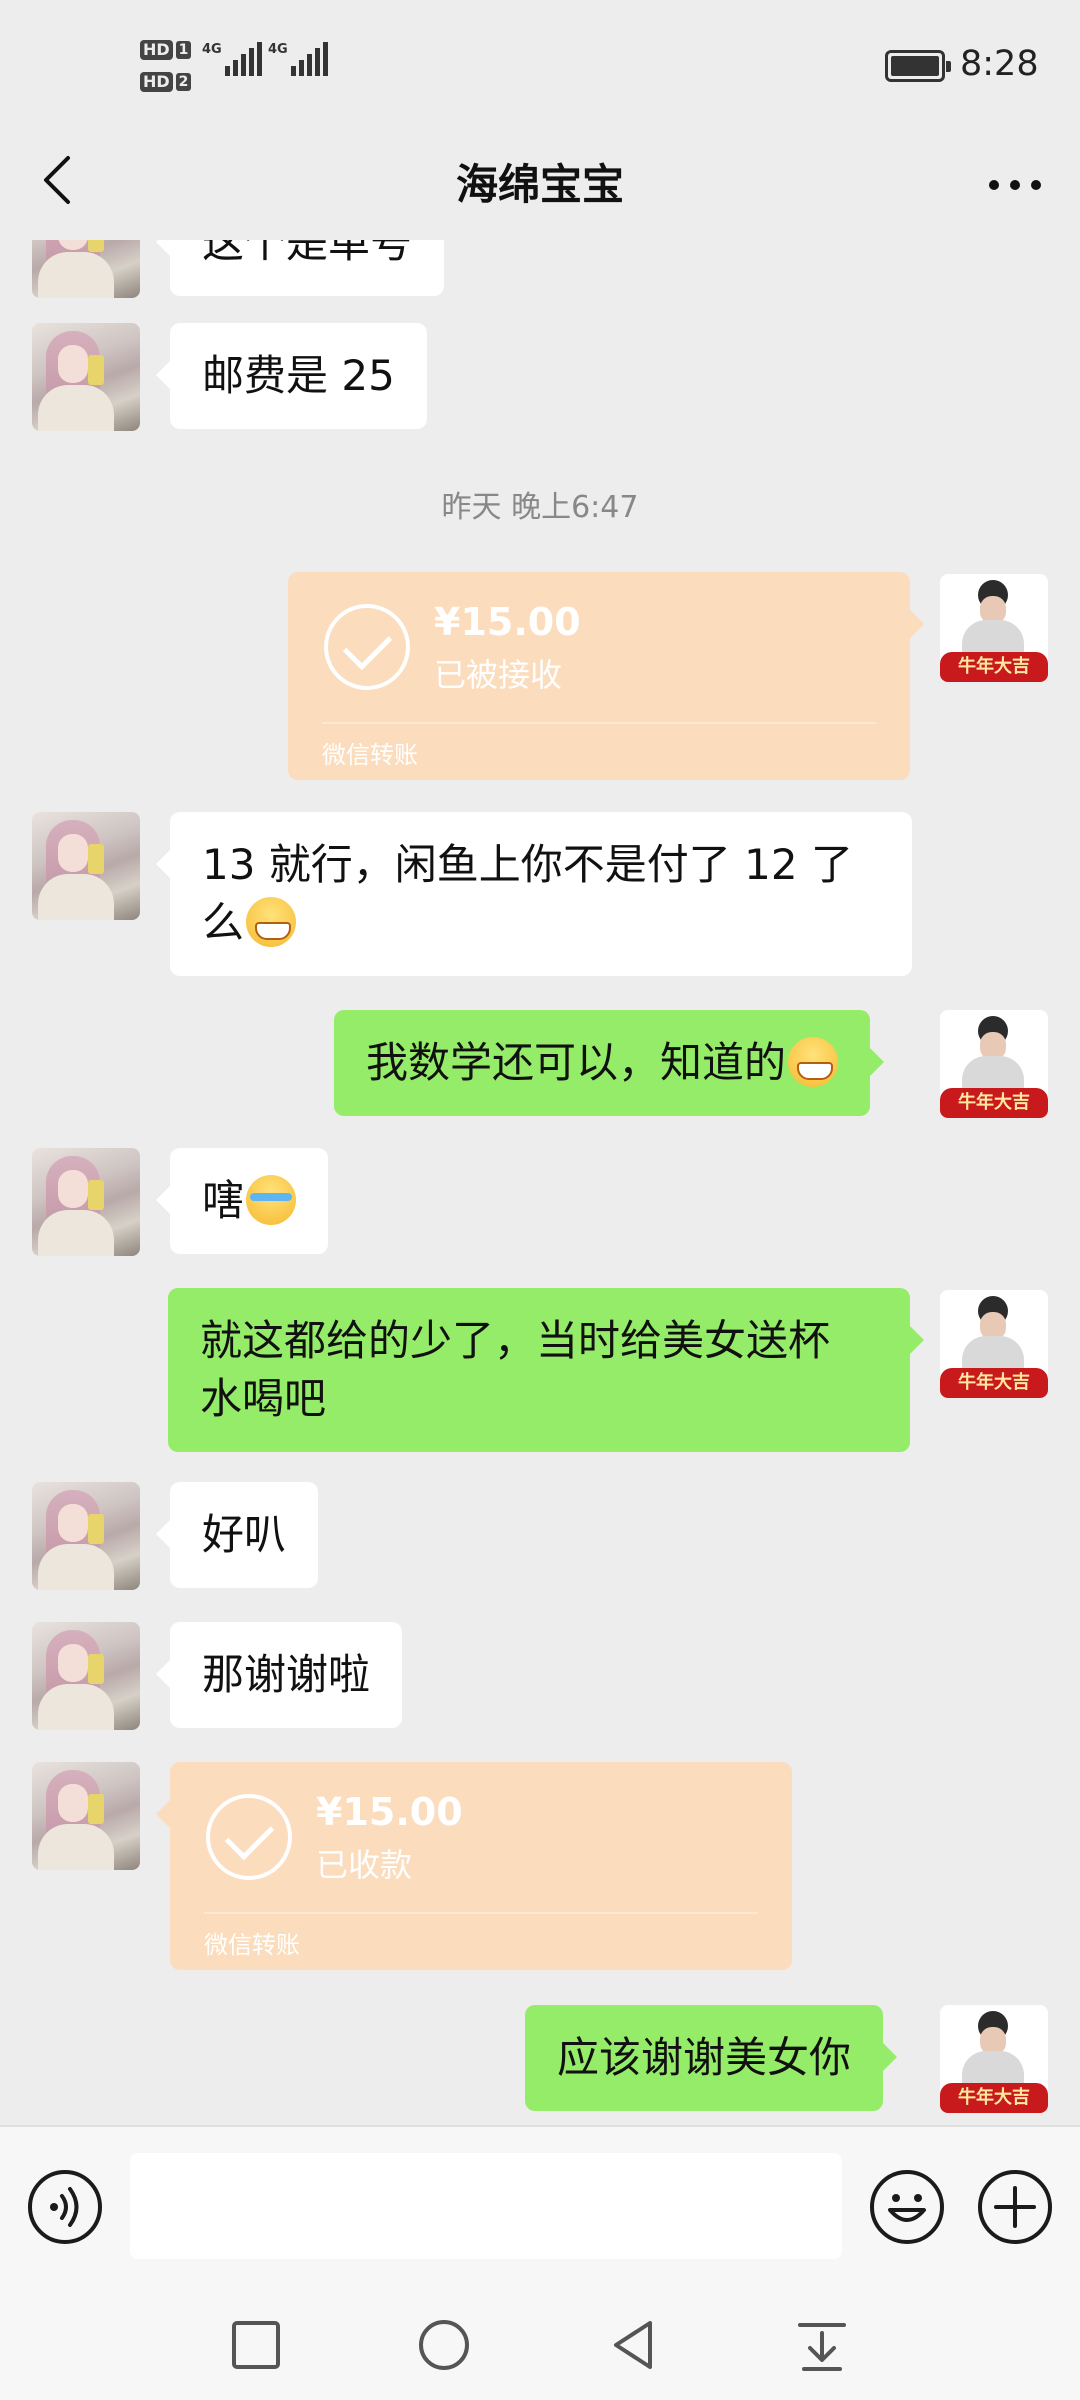 The width and height of the screenshot is (1080, 2400). Describe the element at coordinates (166, 68) in the screenshot. I see `sim-indicators: HD 1 HD 2` at that location.